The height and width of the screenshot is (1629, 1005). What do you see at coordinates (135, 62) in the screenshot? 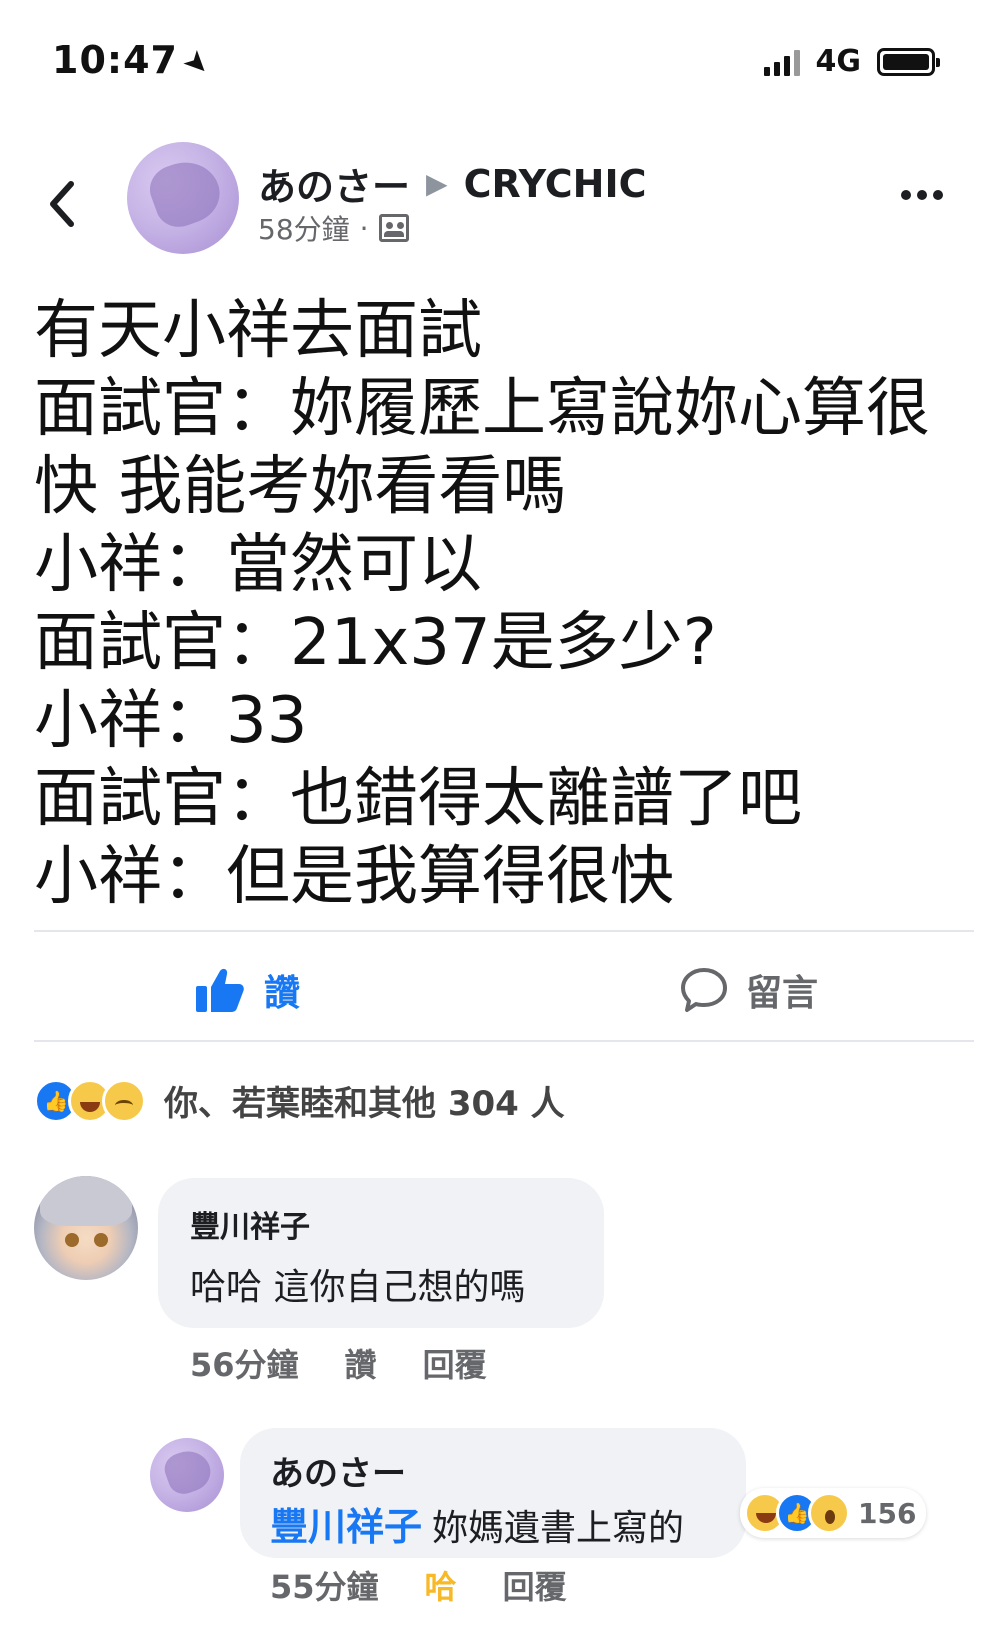
I see `status-time: 10:47➤` at bounding box center [135, 62].